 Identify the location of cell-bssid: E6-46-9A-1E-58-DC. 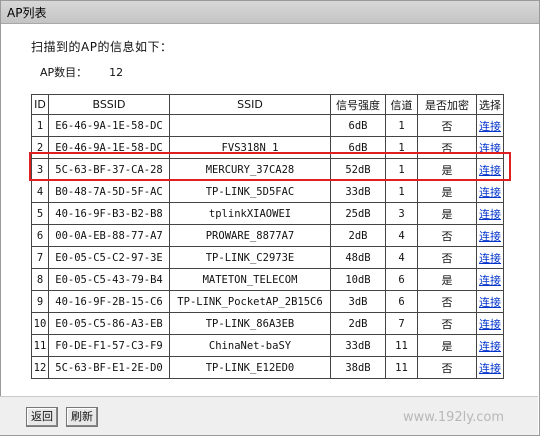
(109, 125).